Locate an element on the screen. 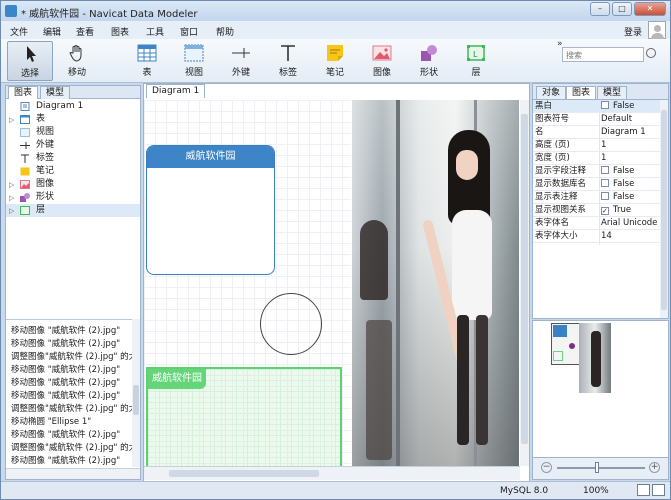 The height and width of the screenshot is (500, 671). canvas-horizontal-scrollbar is located at coordinates (332, 473).